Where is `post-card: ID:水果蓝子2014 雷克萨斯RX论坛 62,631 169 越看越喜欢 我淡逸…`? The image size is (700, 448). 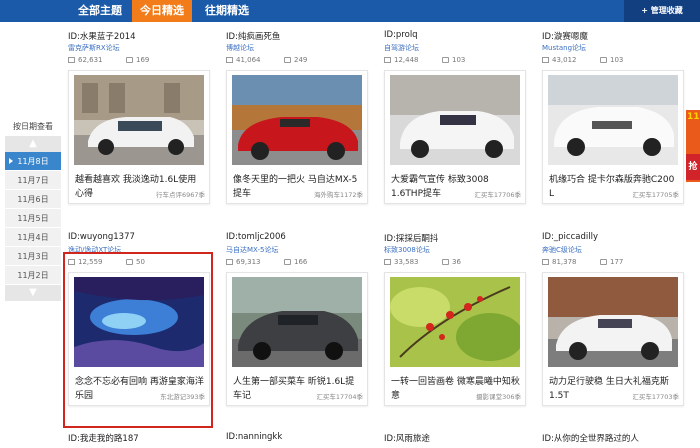
post-card: ID:水果蓝子2014 雷克萨斯RX论坛 62,631 169 越看越喜欢 我淡逸… is located at coordinates (139, 117).